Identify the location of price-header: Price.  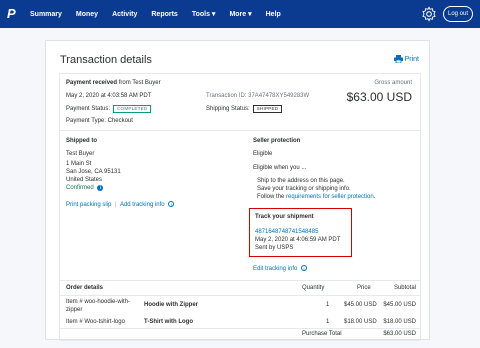
(364, 288).